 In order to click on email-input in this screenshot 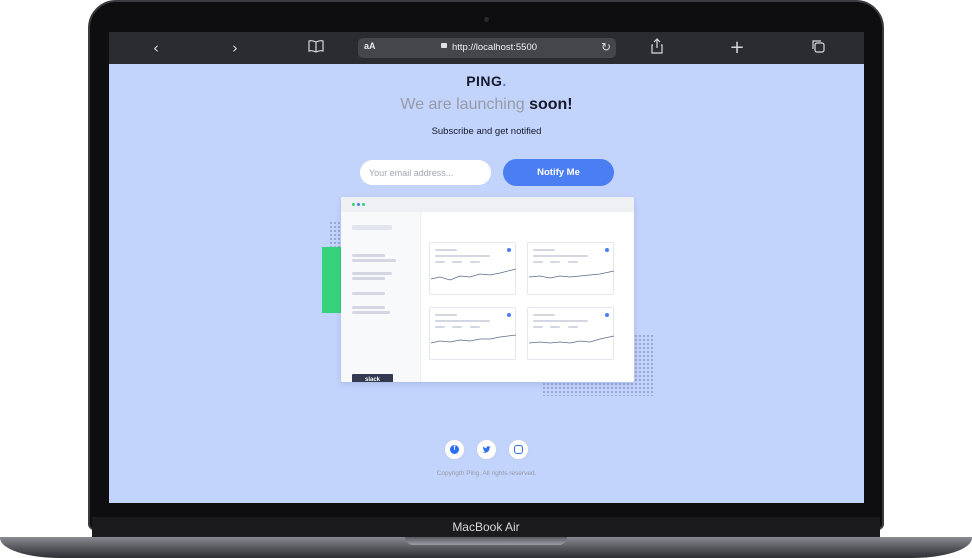, I will do `click(425, 172)`.